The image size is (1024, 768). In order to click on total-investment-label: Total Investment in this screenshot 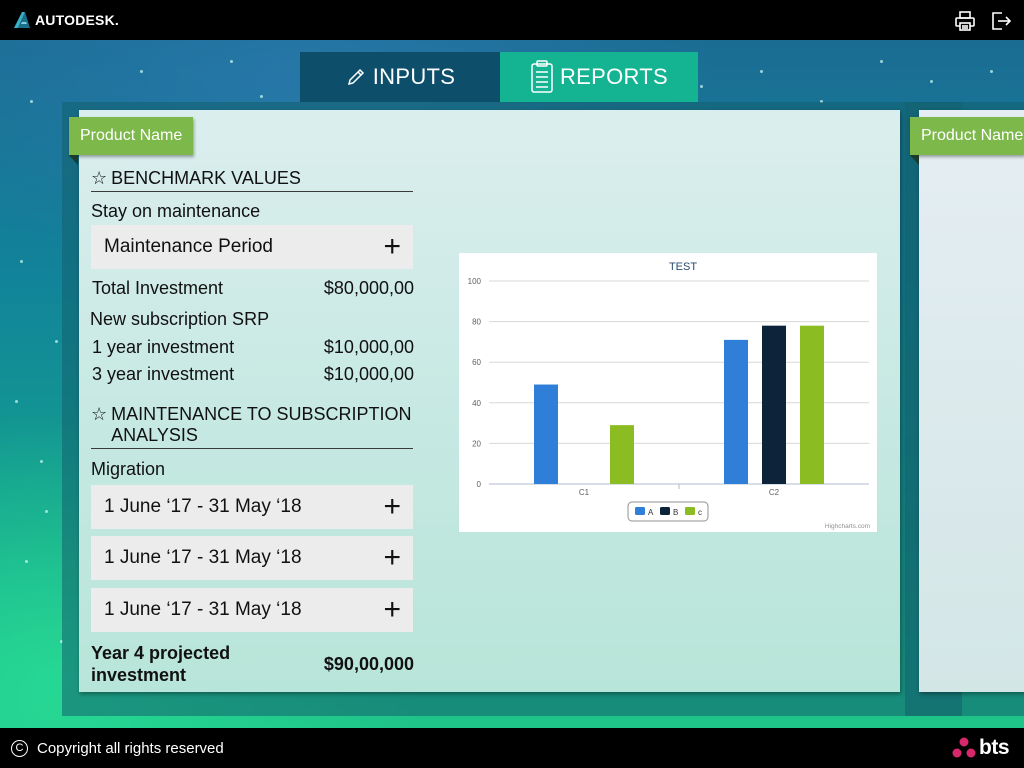, I will do `click(158, 288)`.